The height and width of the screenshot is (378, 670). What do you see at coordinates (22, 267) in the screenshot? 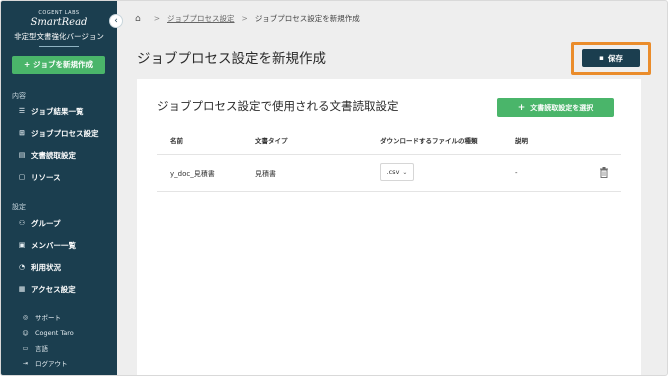
I see `usage-icon: ◔` at bounding box center [22, 267].